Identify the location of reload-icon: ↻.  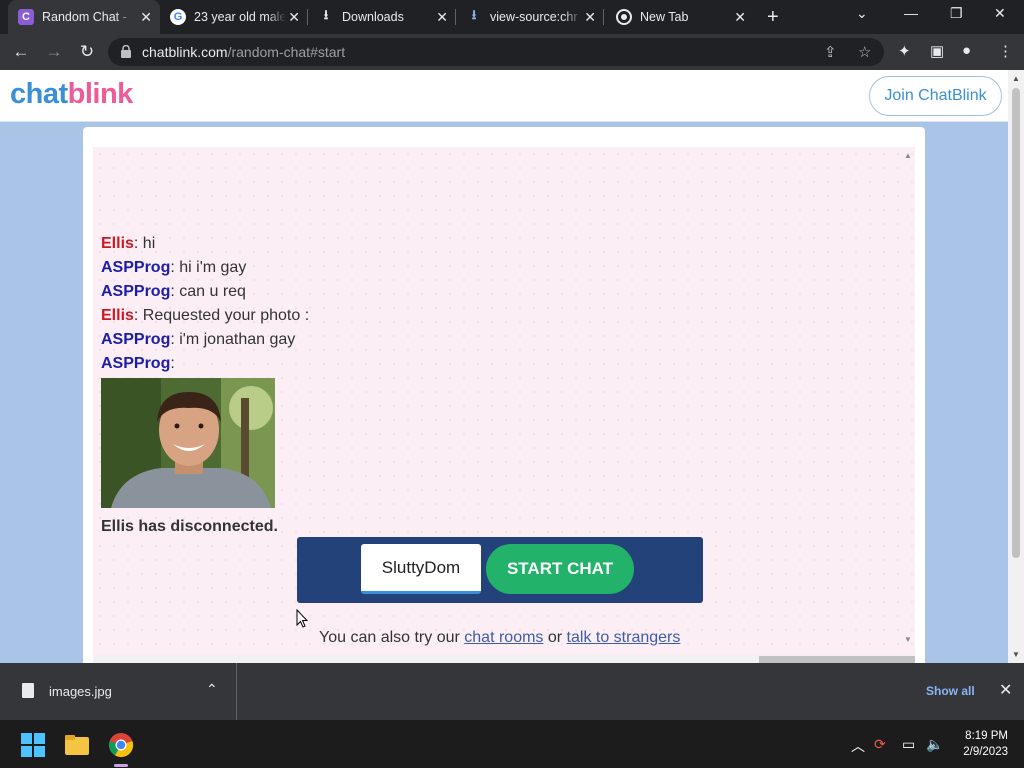
(87, 52).